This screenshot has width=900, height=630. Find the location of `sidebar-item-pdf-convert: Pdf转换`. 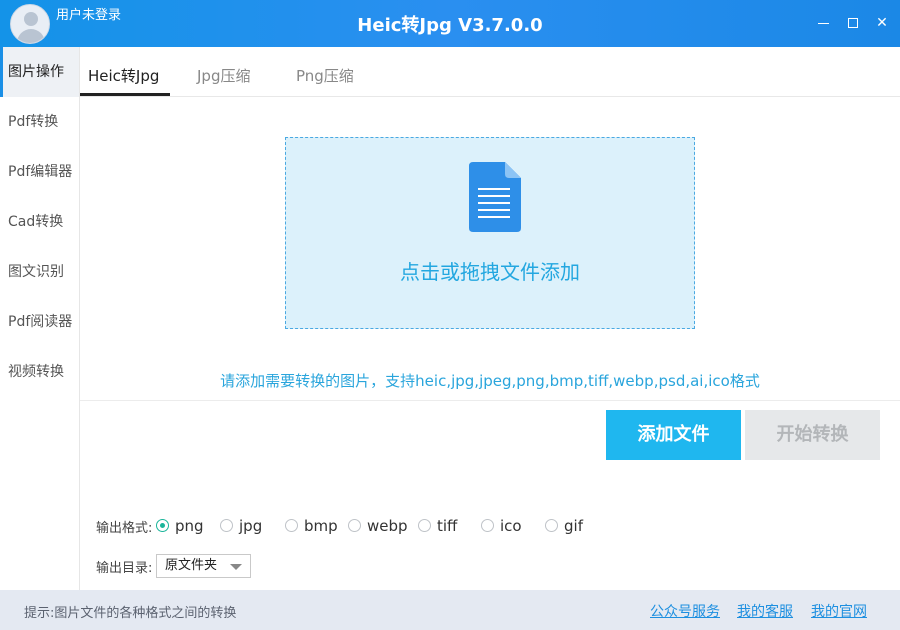

sidebar-item-pdf-convert: Pdf转换 is located at coordinates (39, 122).